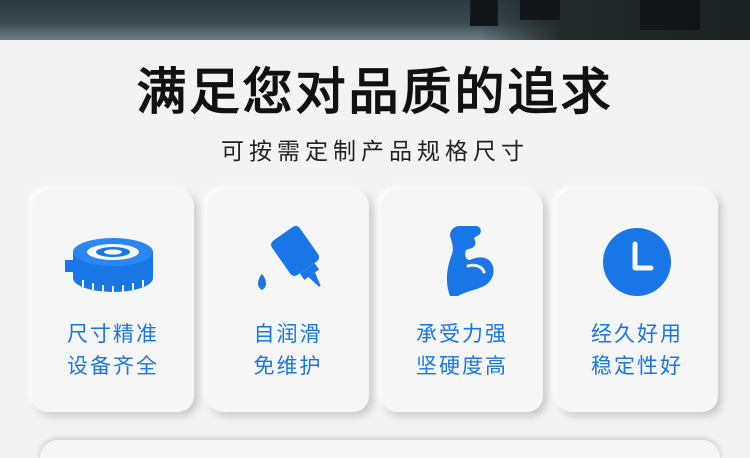 The width and height of the screenshot is (750, 458). What do you see at coordinates (380, 449) in the screenshot?
I see `next-section-panel` at bounding box center [380, 449].